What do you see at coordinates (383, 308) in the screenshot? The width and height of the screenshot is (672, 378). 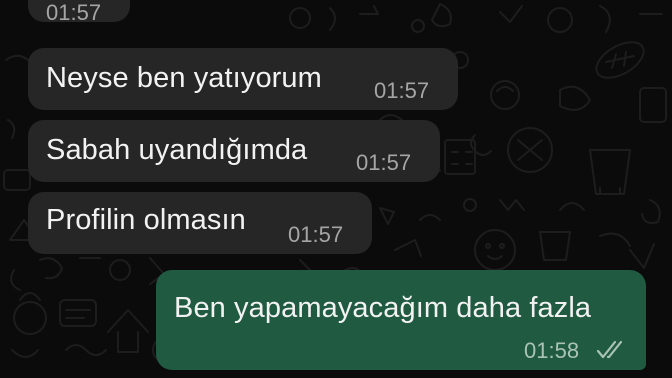 I see `message-text: Ben yapamayacağım daha fazla` at bounding box center [383, 308].